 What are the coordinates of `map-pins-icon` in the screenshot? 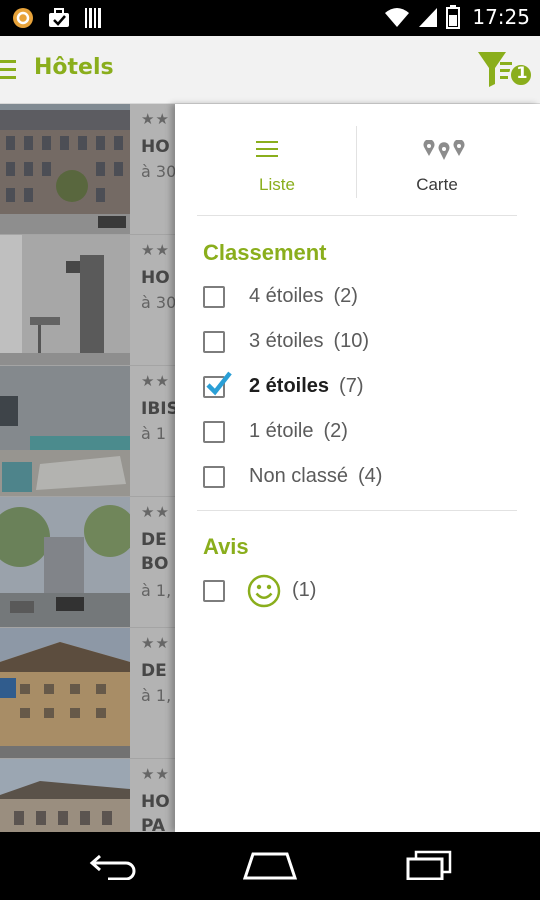 It's located at (444, 150).